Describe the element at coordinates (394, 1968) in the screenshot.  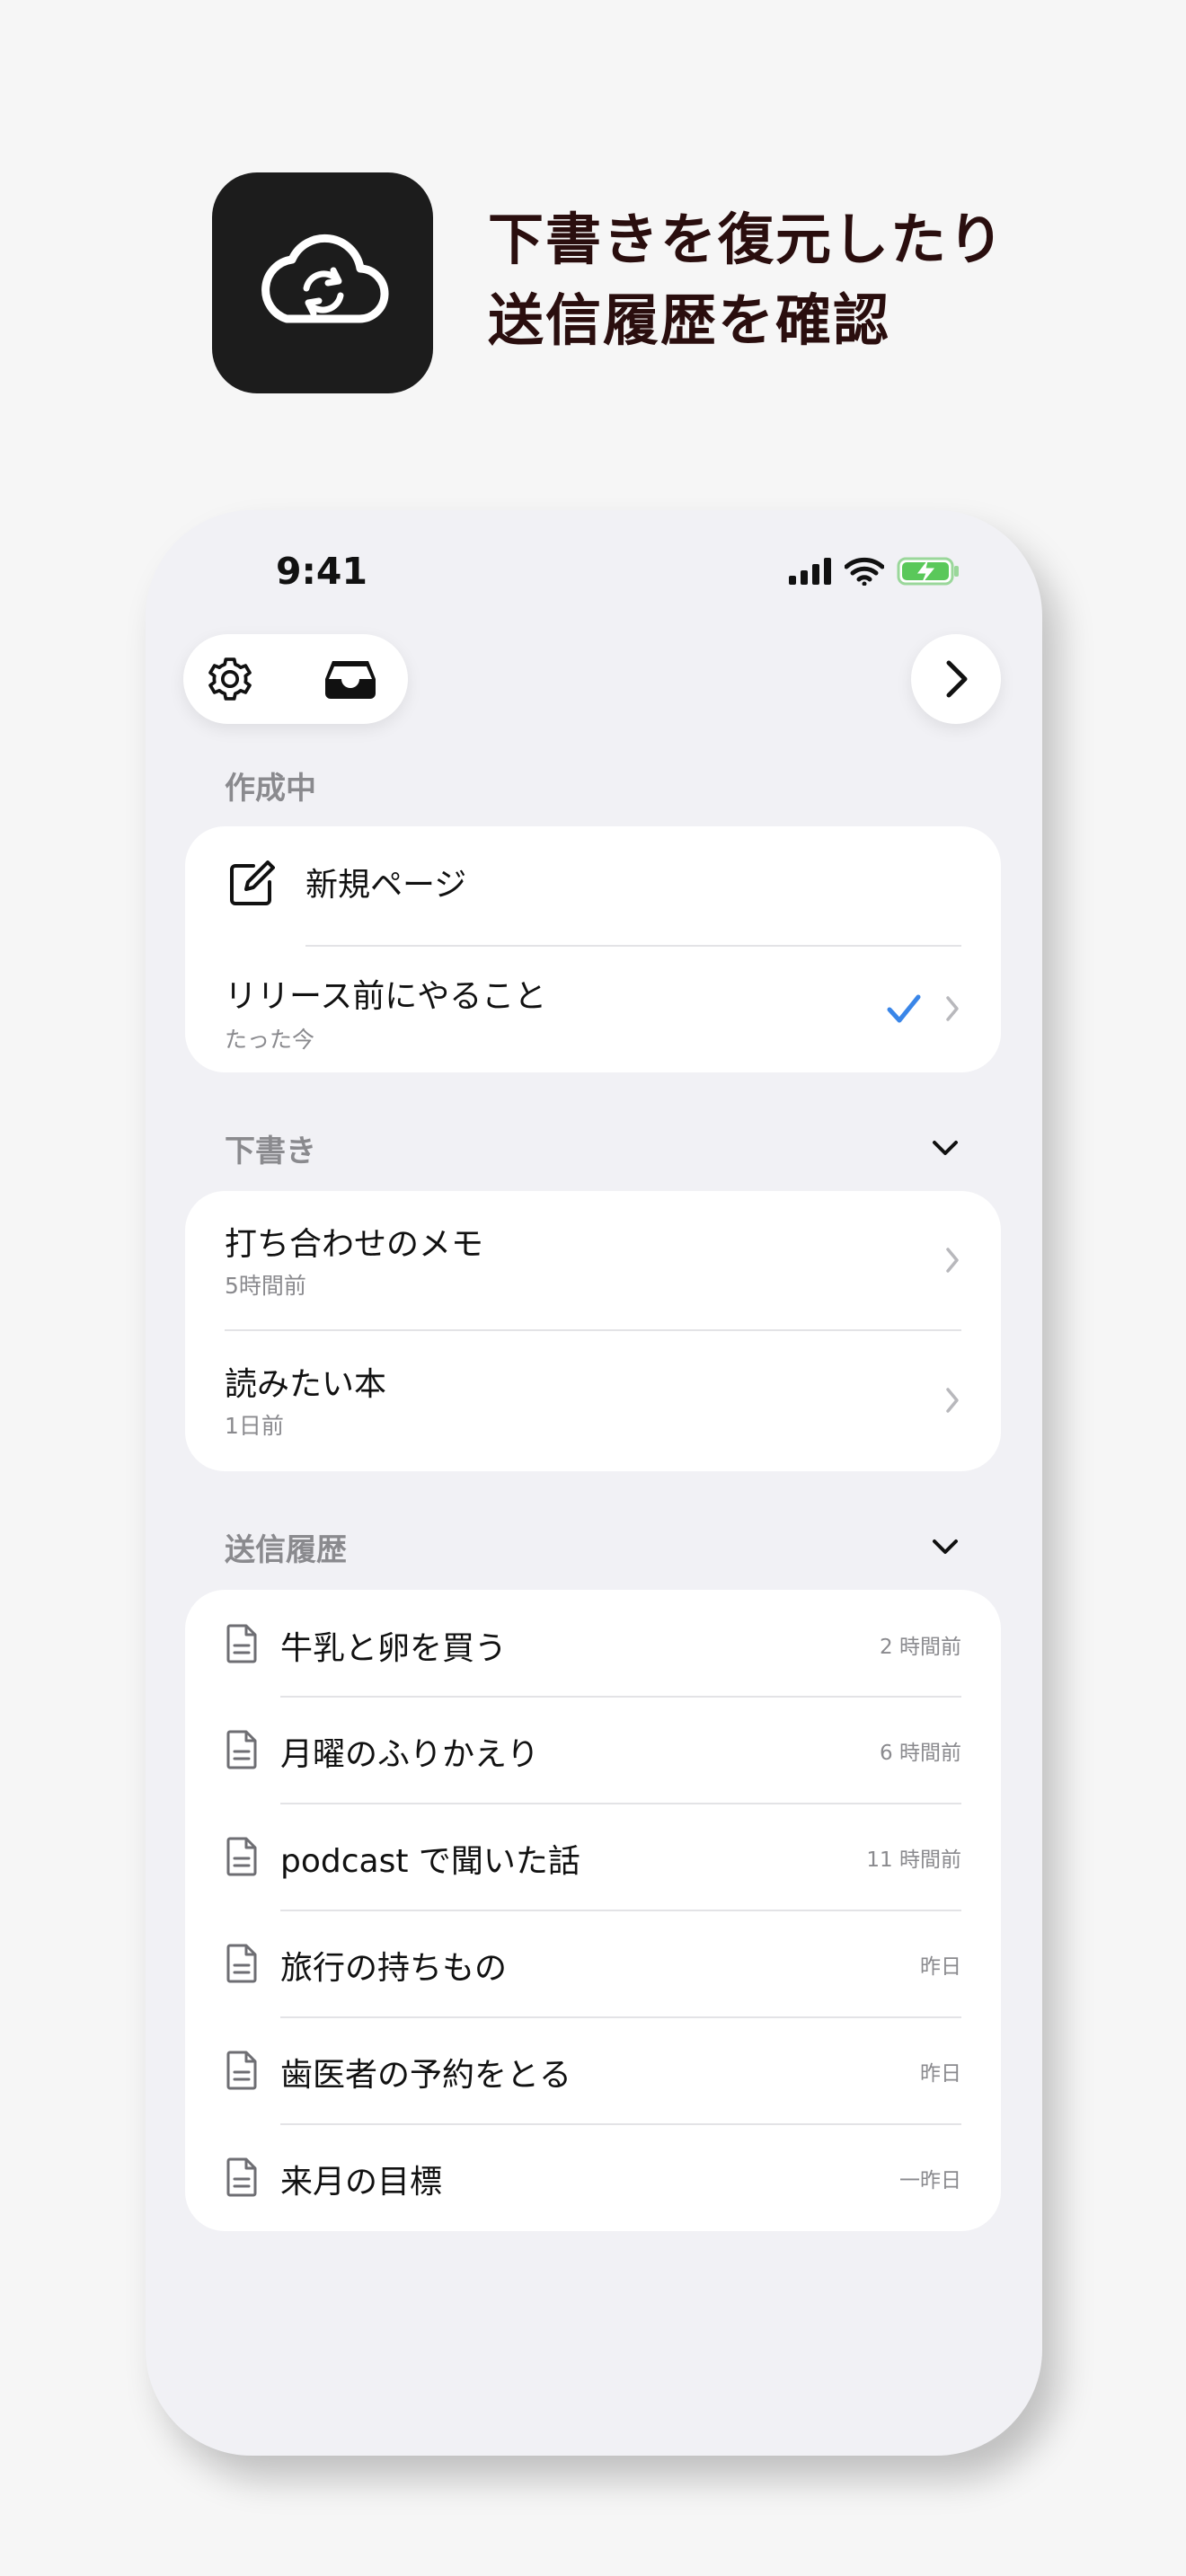
I see `history-title: 旅行の持ちもの` at that location.